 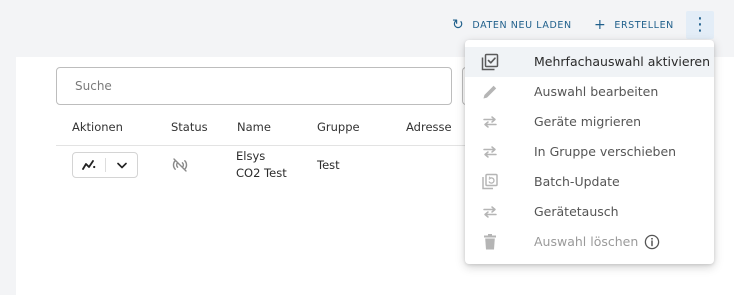 What do you see at coordinates (261, 145) in the screenshot?
I see `header-divider` at bounding box center [261, 145].